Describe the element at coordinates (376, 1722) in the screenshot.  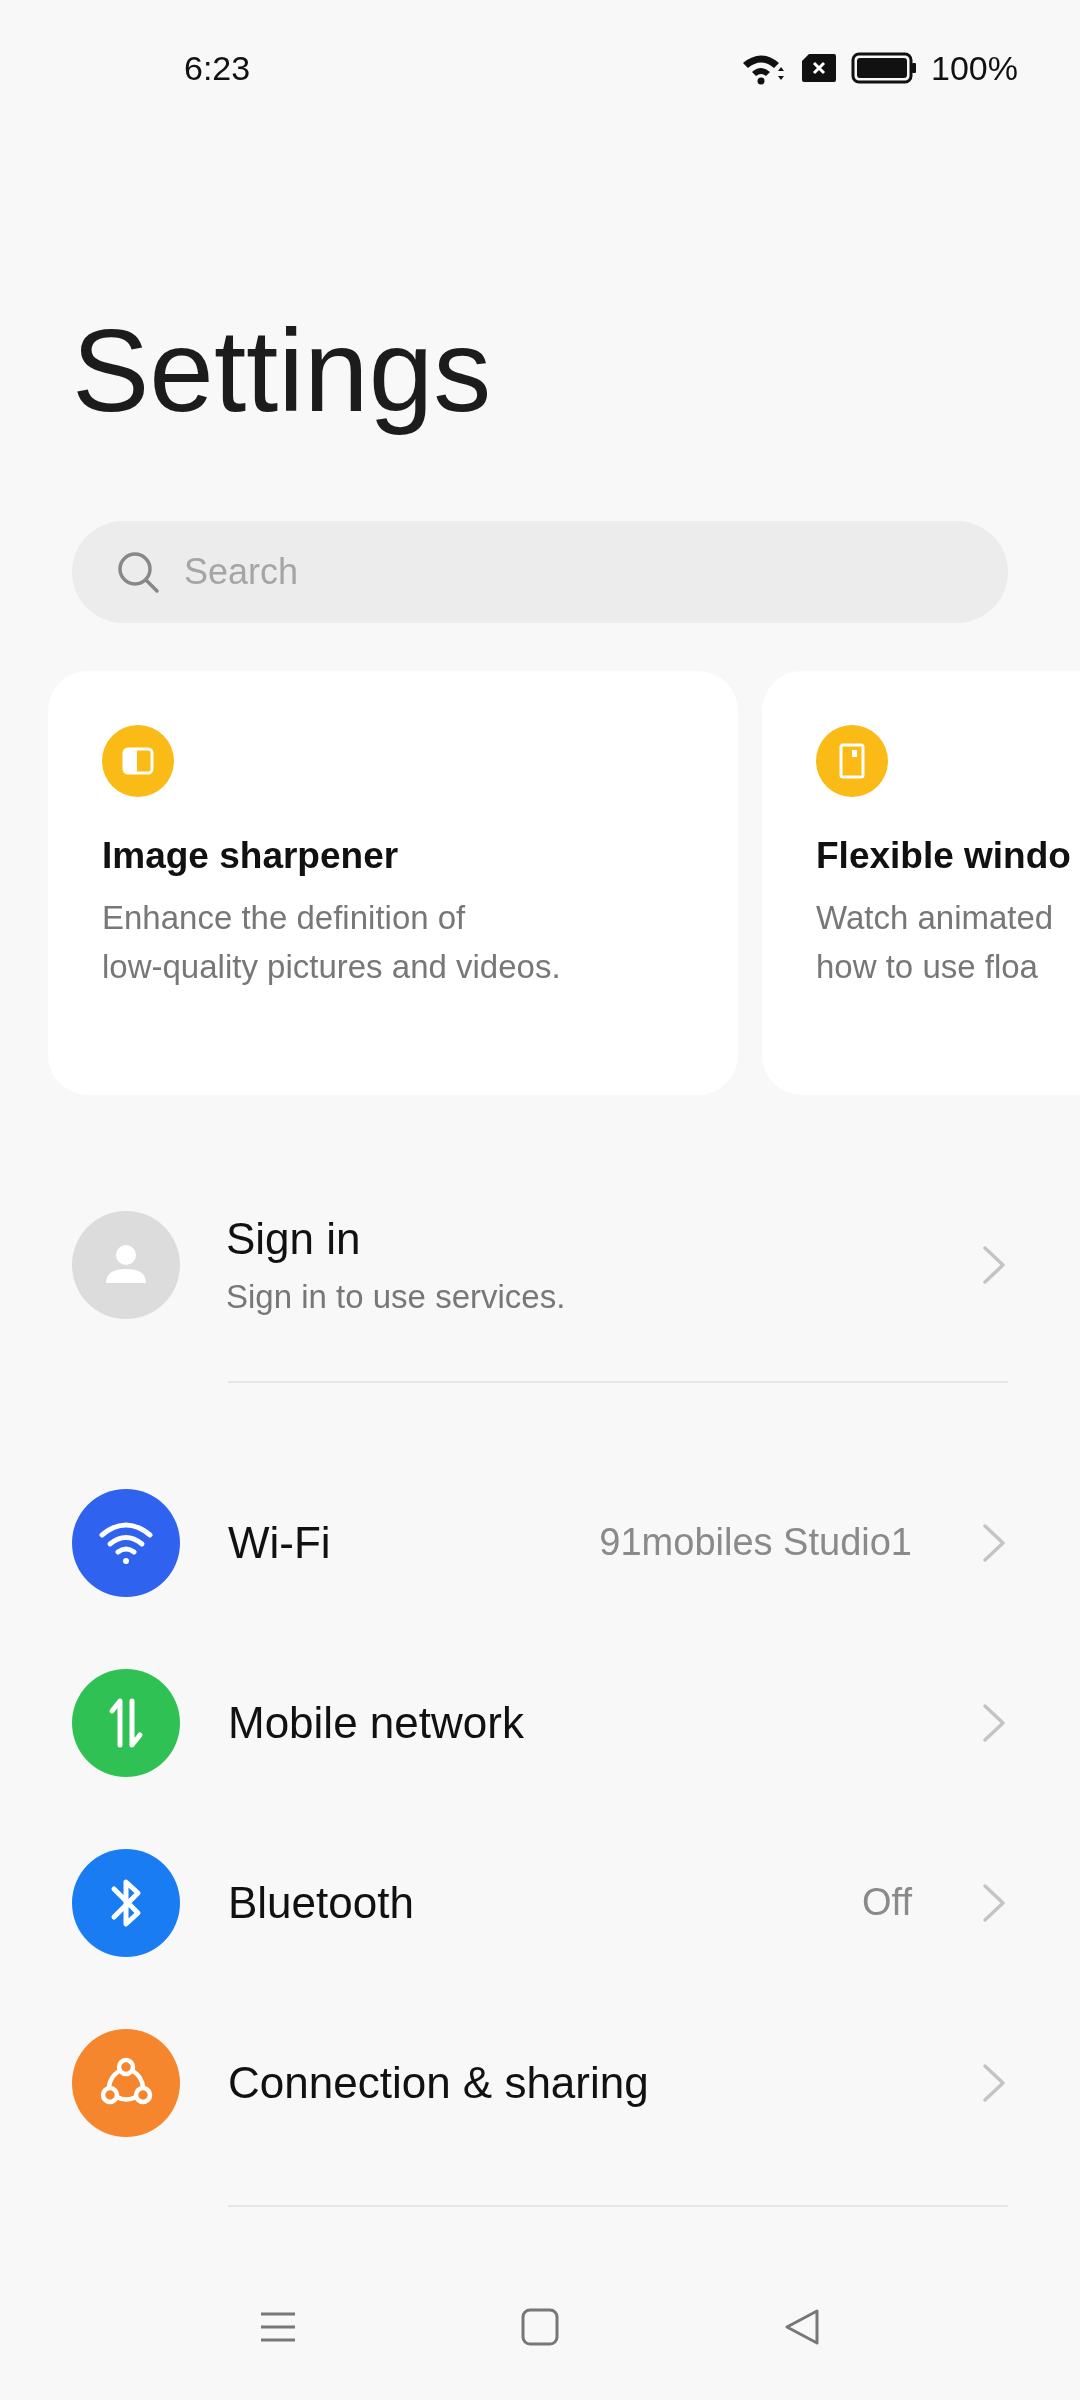
I see `setting-label: Mobile network` at that location.